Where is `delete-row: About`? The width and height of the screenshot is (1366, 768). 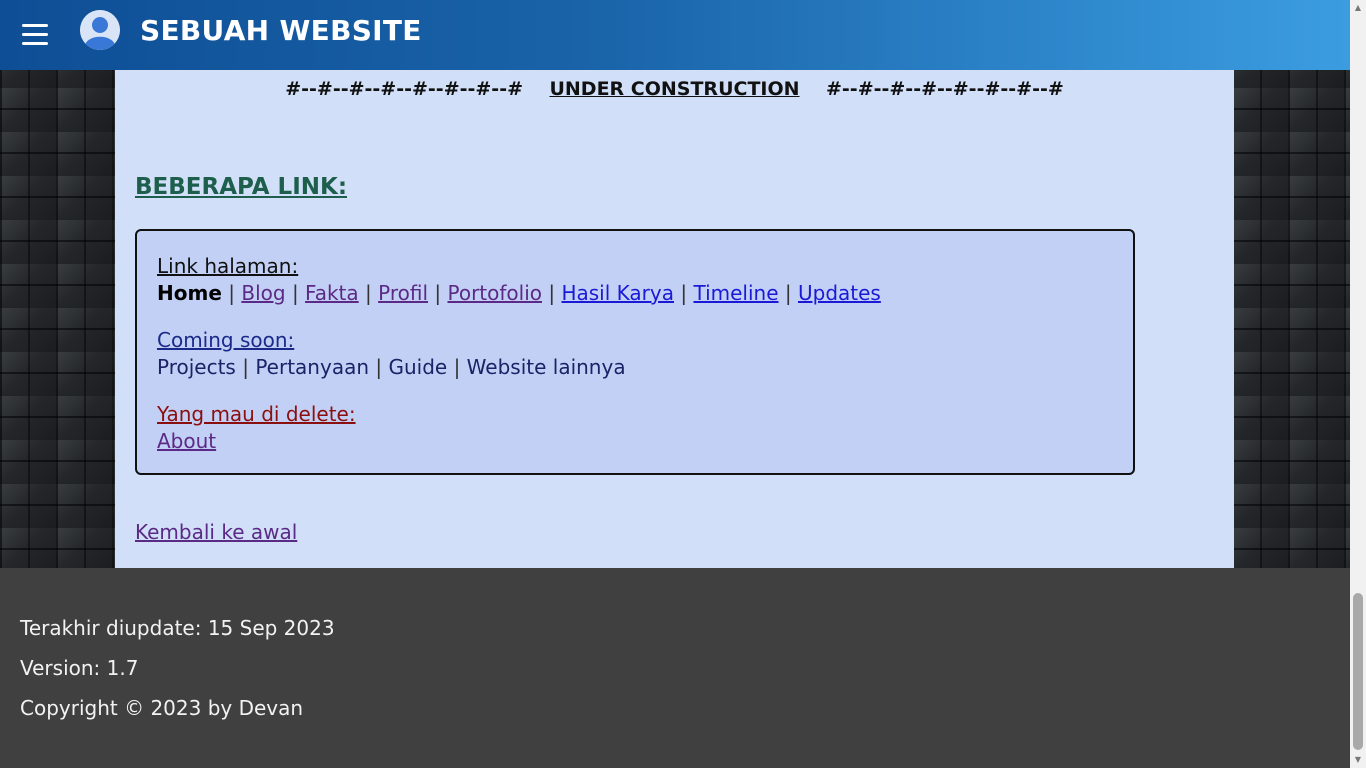
delete-row: About is located at coordinates (635, 441).